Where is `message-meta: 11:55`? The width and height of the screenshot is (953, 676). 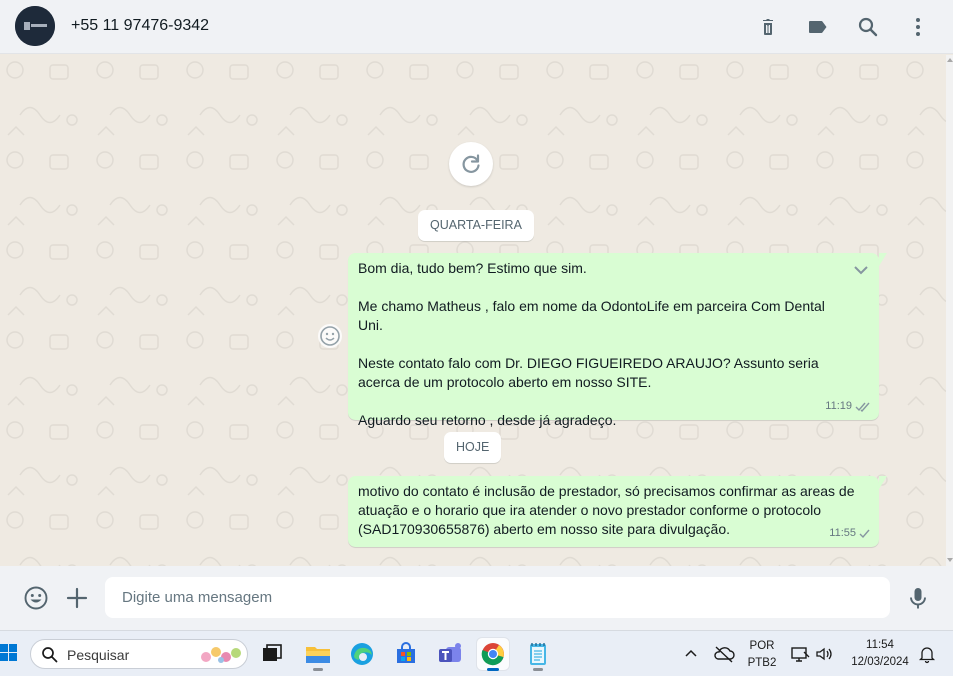 message-meta: 11:55 is located at coordinates (850, 533).